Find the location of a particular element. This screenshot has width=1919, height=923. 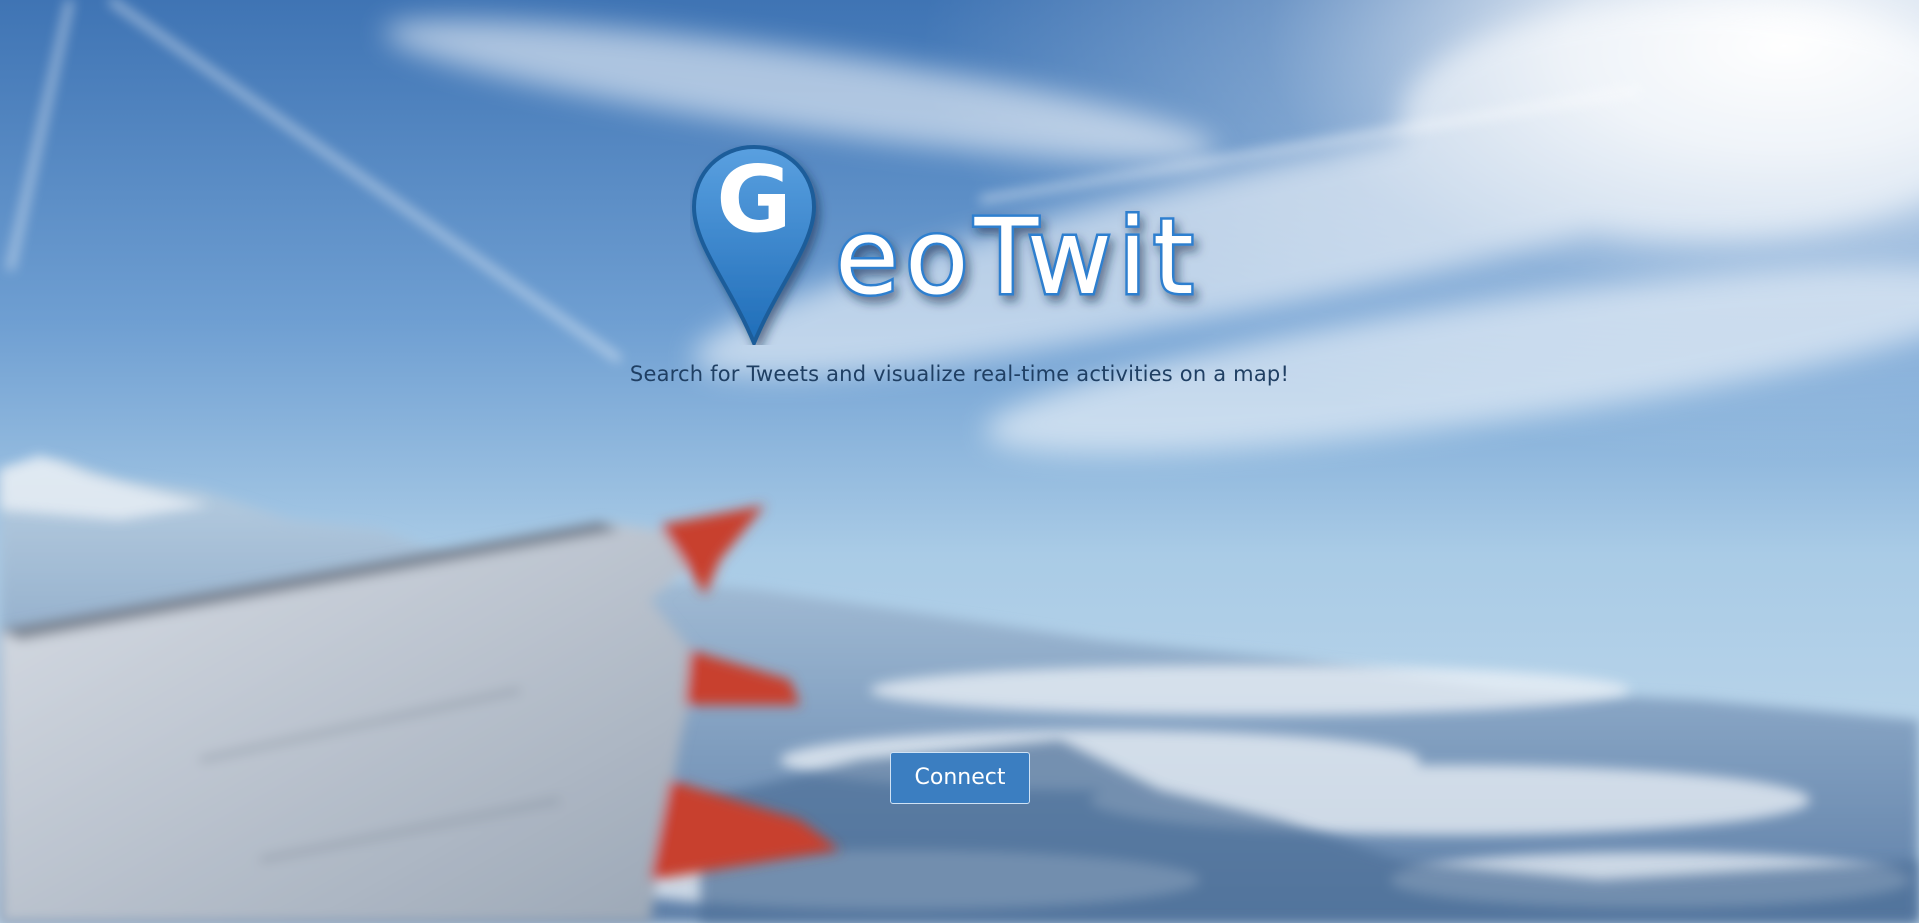

connect-button: Connect is located at coordinates (960, 778).